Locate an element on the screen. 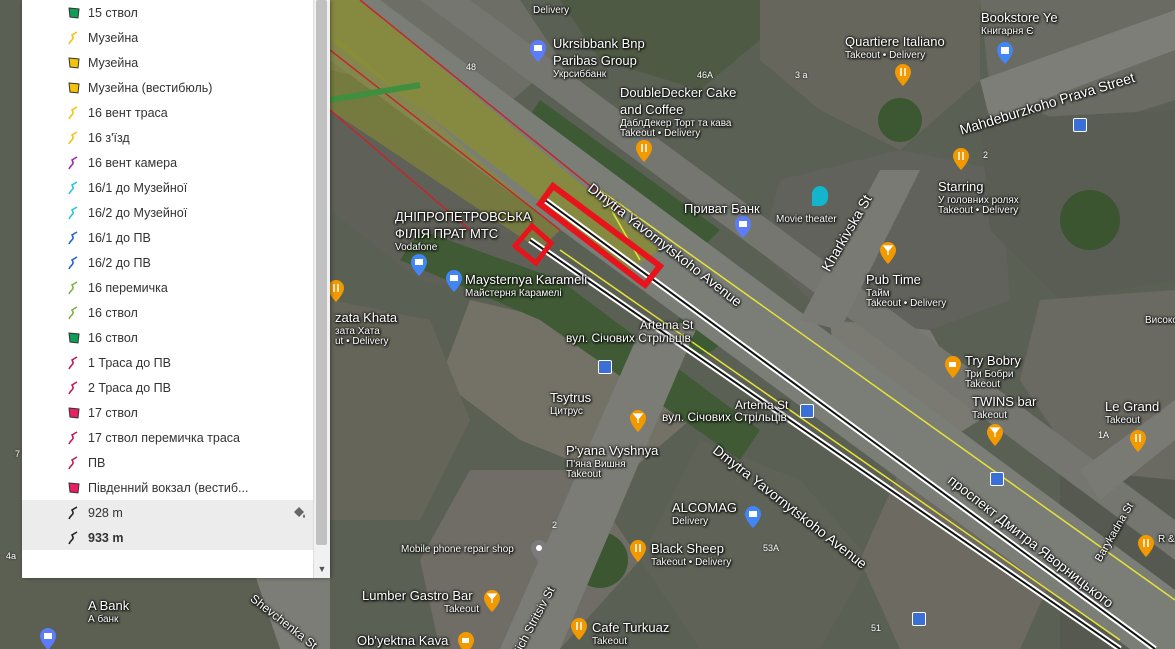  place-bookstore: Bookstore Ye Книгарня Є is located at coordinates (1019, 23).